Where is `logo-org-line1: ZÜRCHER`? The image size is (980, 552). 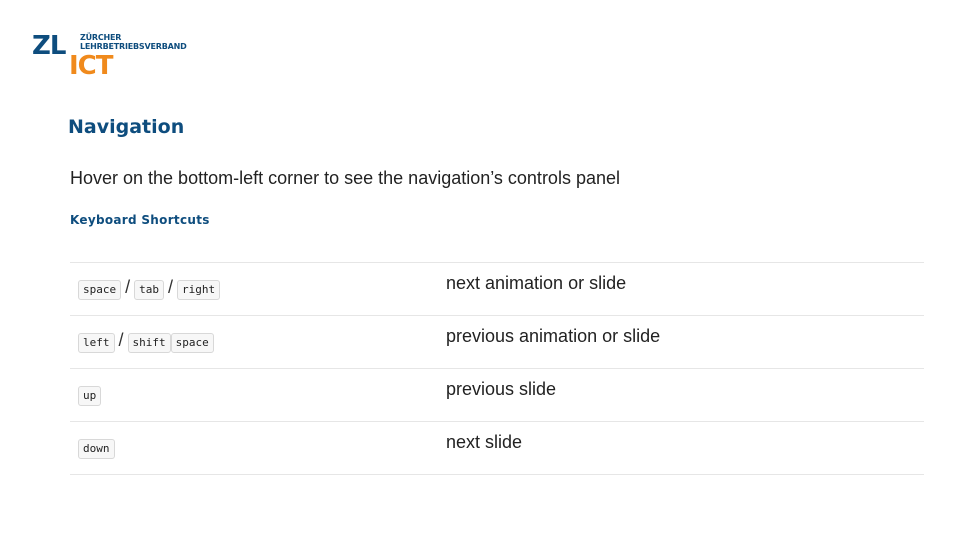
logo-org-line1: ZÜRCHER is located at coordinates (101, 37).